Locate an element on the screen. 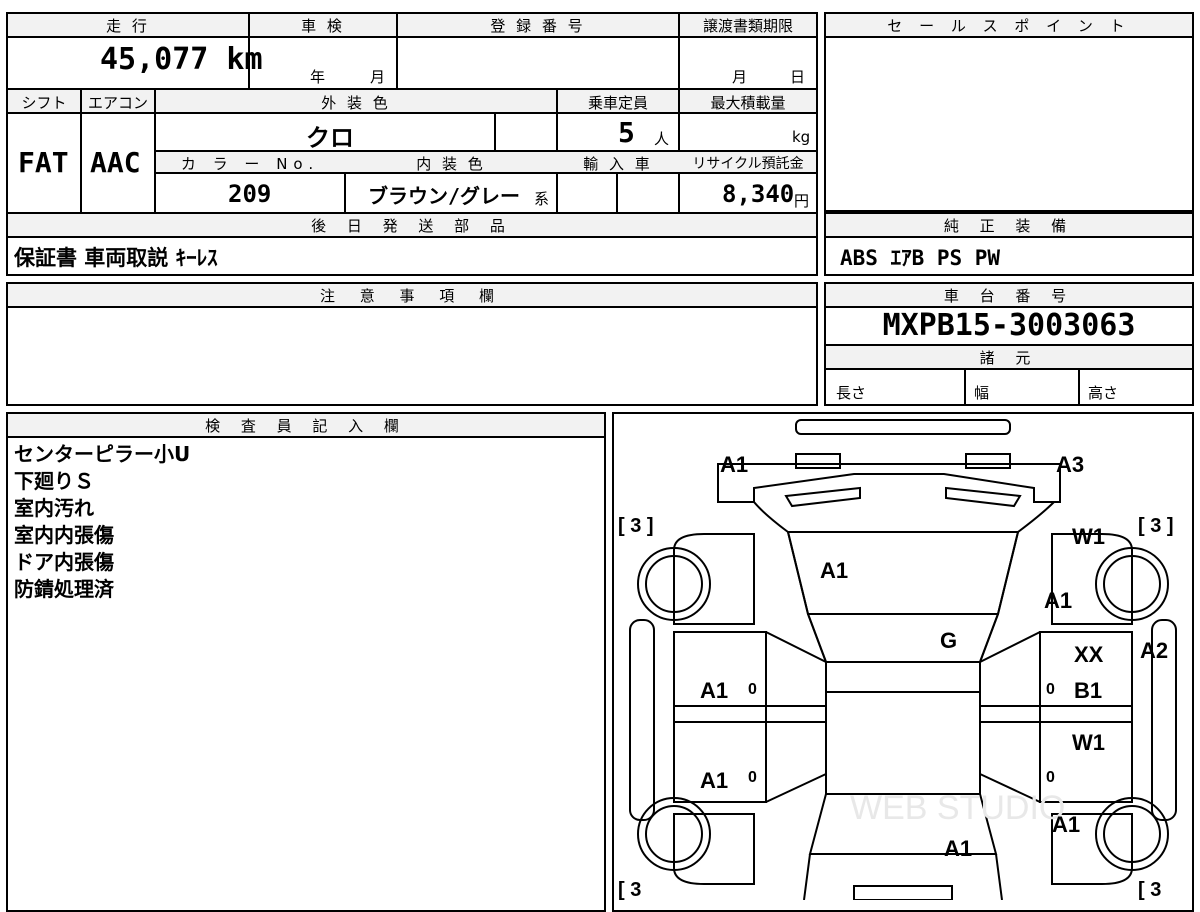  inspection-month: 月 is located at coordinates (378, 77).